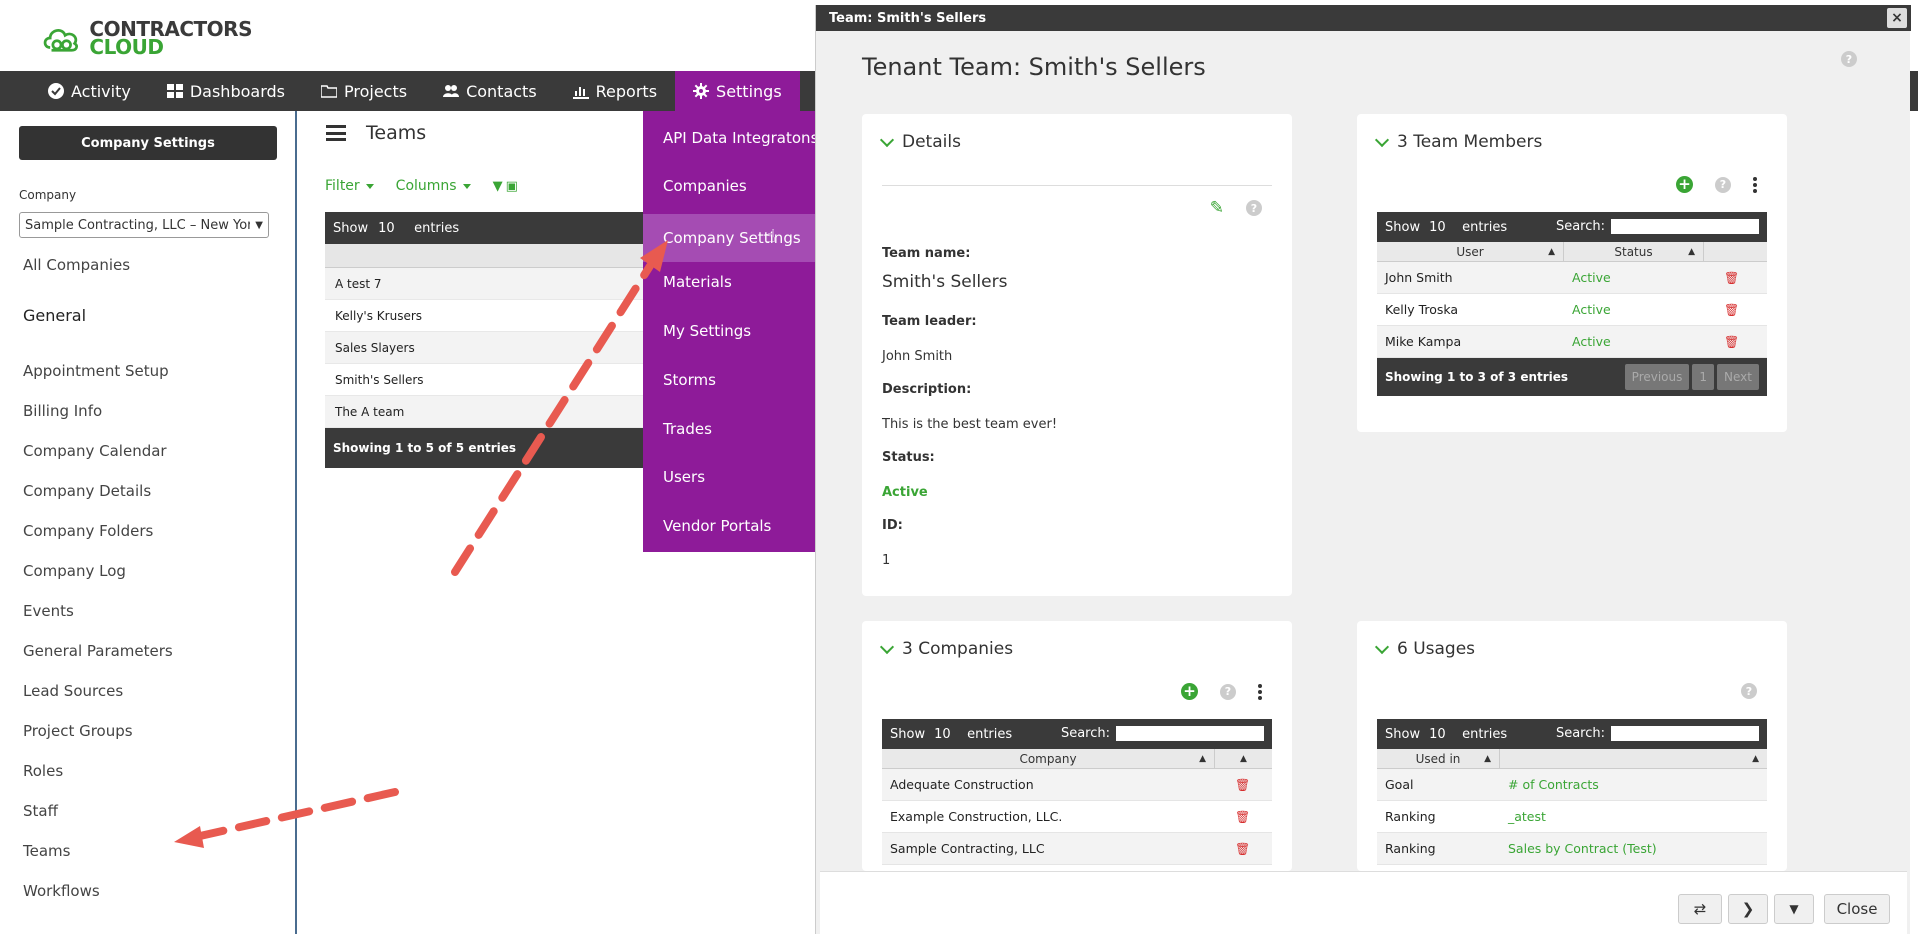  Describe the element at coordinates (738, 238) in the screenshot. I see `menu-item-company-settings: Company Settings` at that location.